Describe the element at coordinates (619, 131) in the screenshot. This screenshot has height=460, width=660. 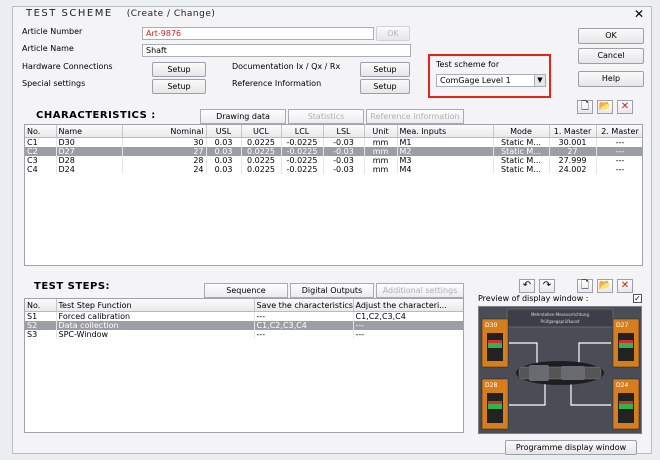
I see `col-master2: 2. Master` at that location.